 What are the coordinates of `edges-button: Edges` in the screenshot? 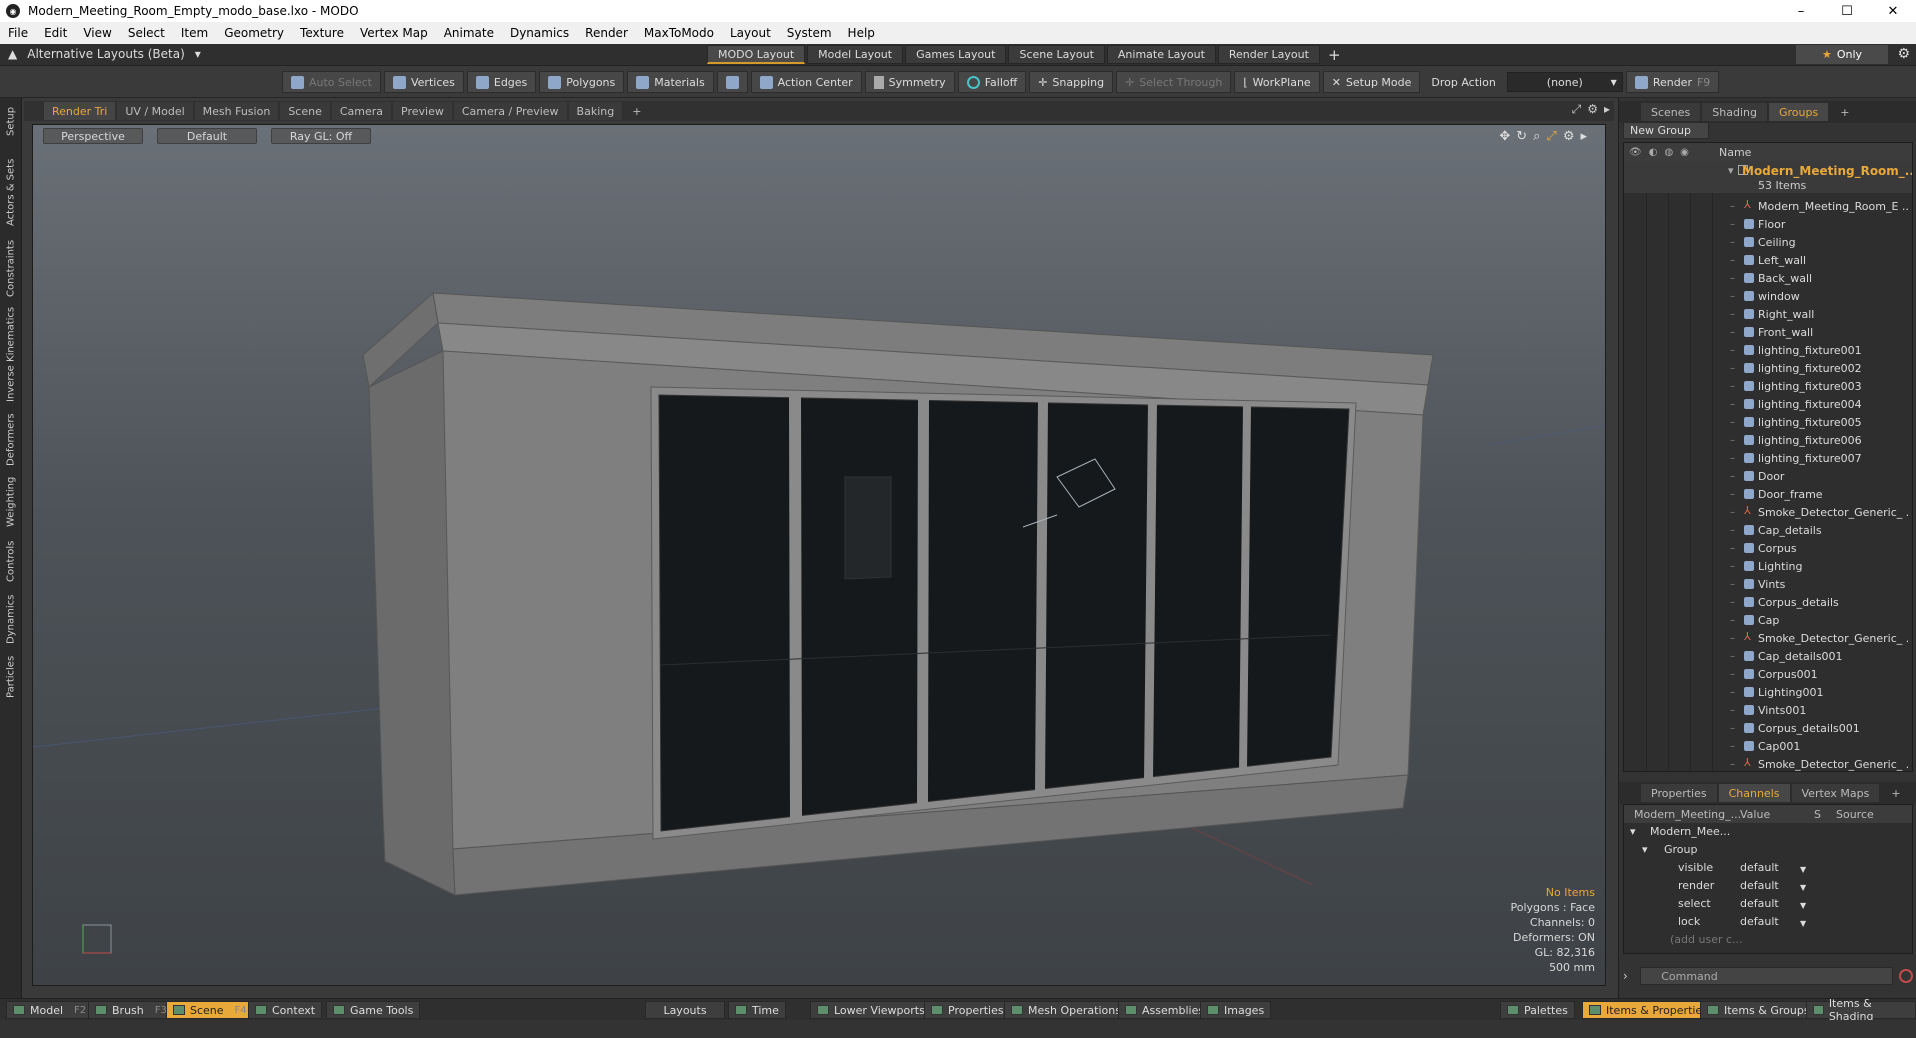 It's located at (501, 82).